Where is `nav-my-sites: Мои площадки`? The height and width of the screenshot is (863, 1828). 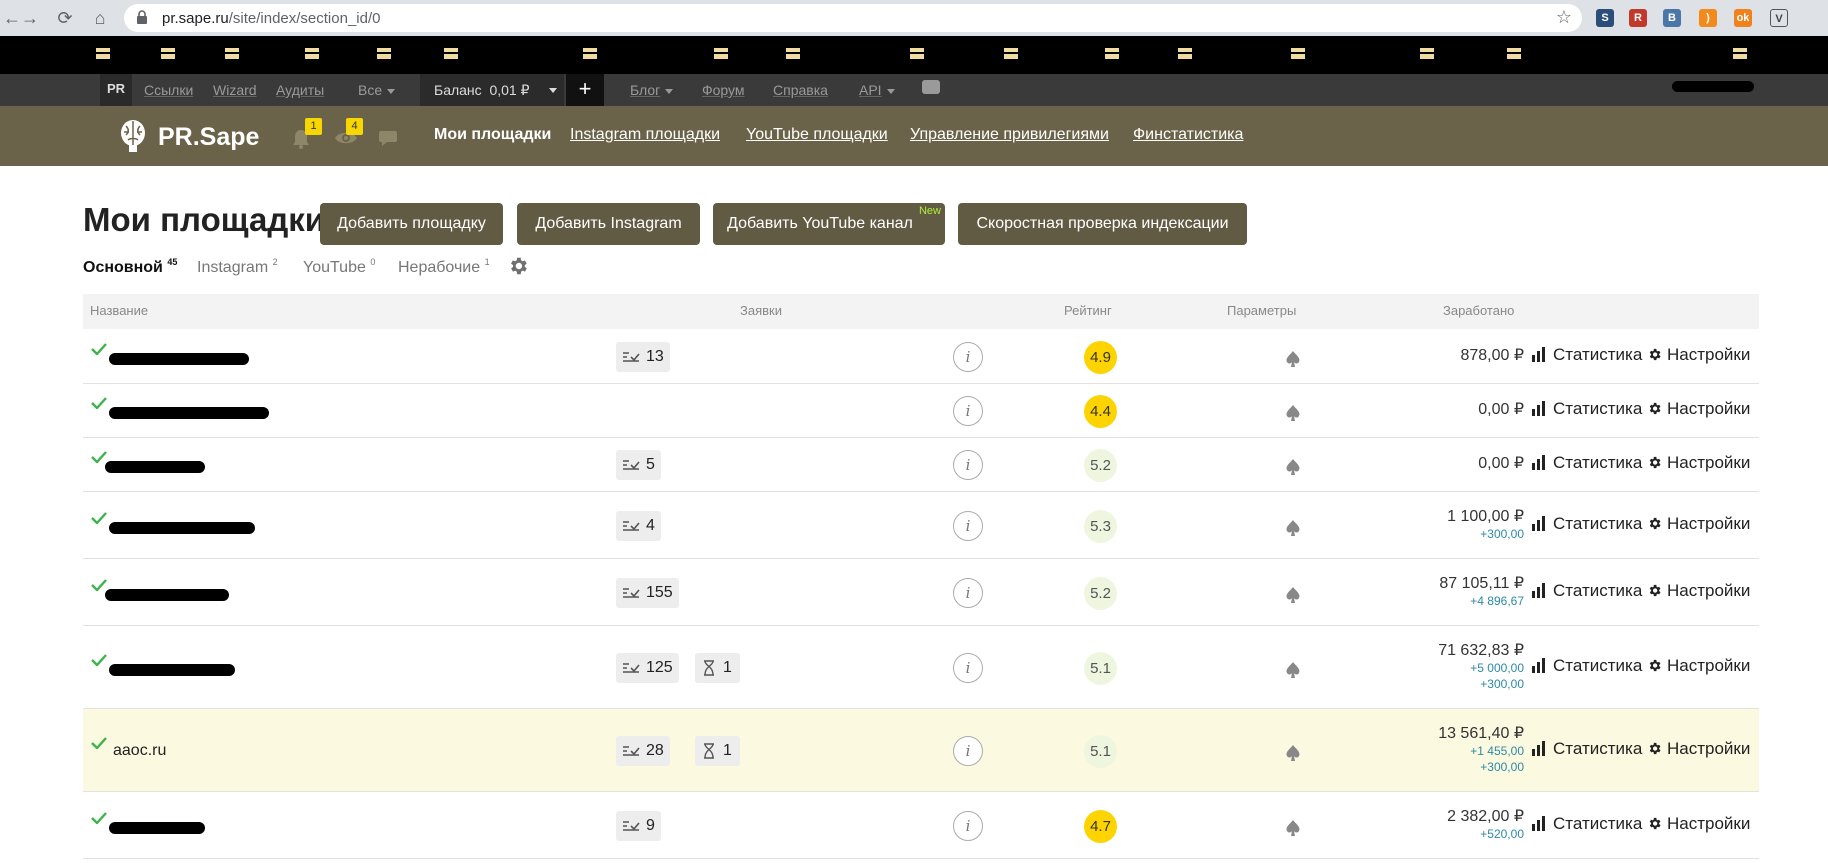 nav-my-sites: Мои площадки is located at coordinates (492, 135).